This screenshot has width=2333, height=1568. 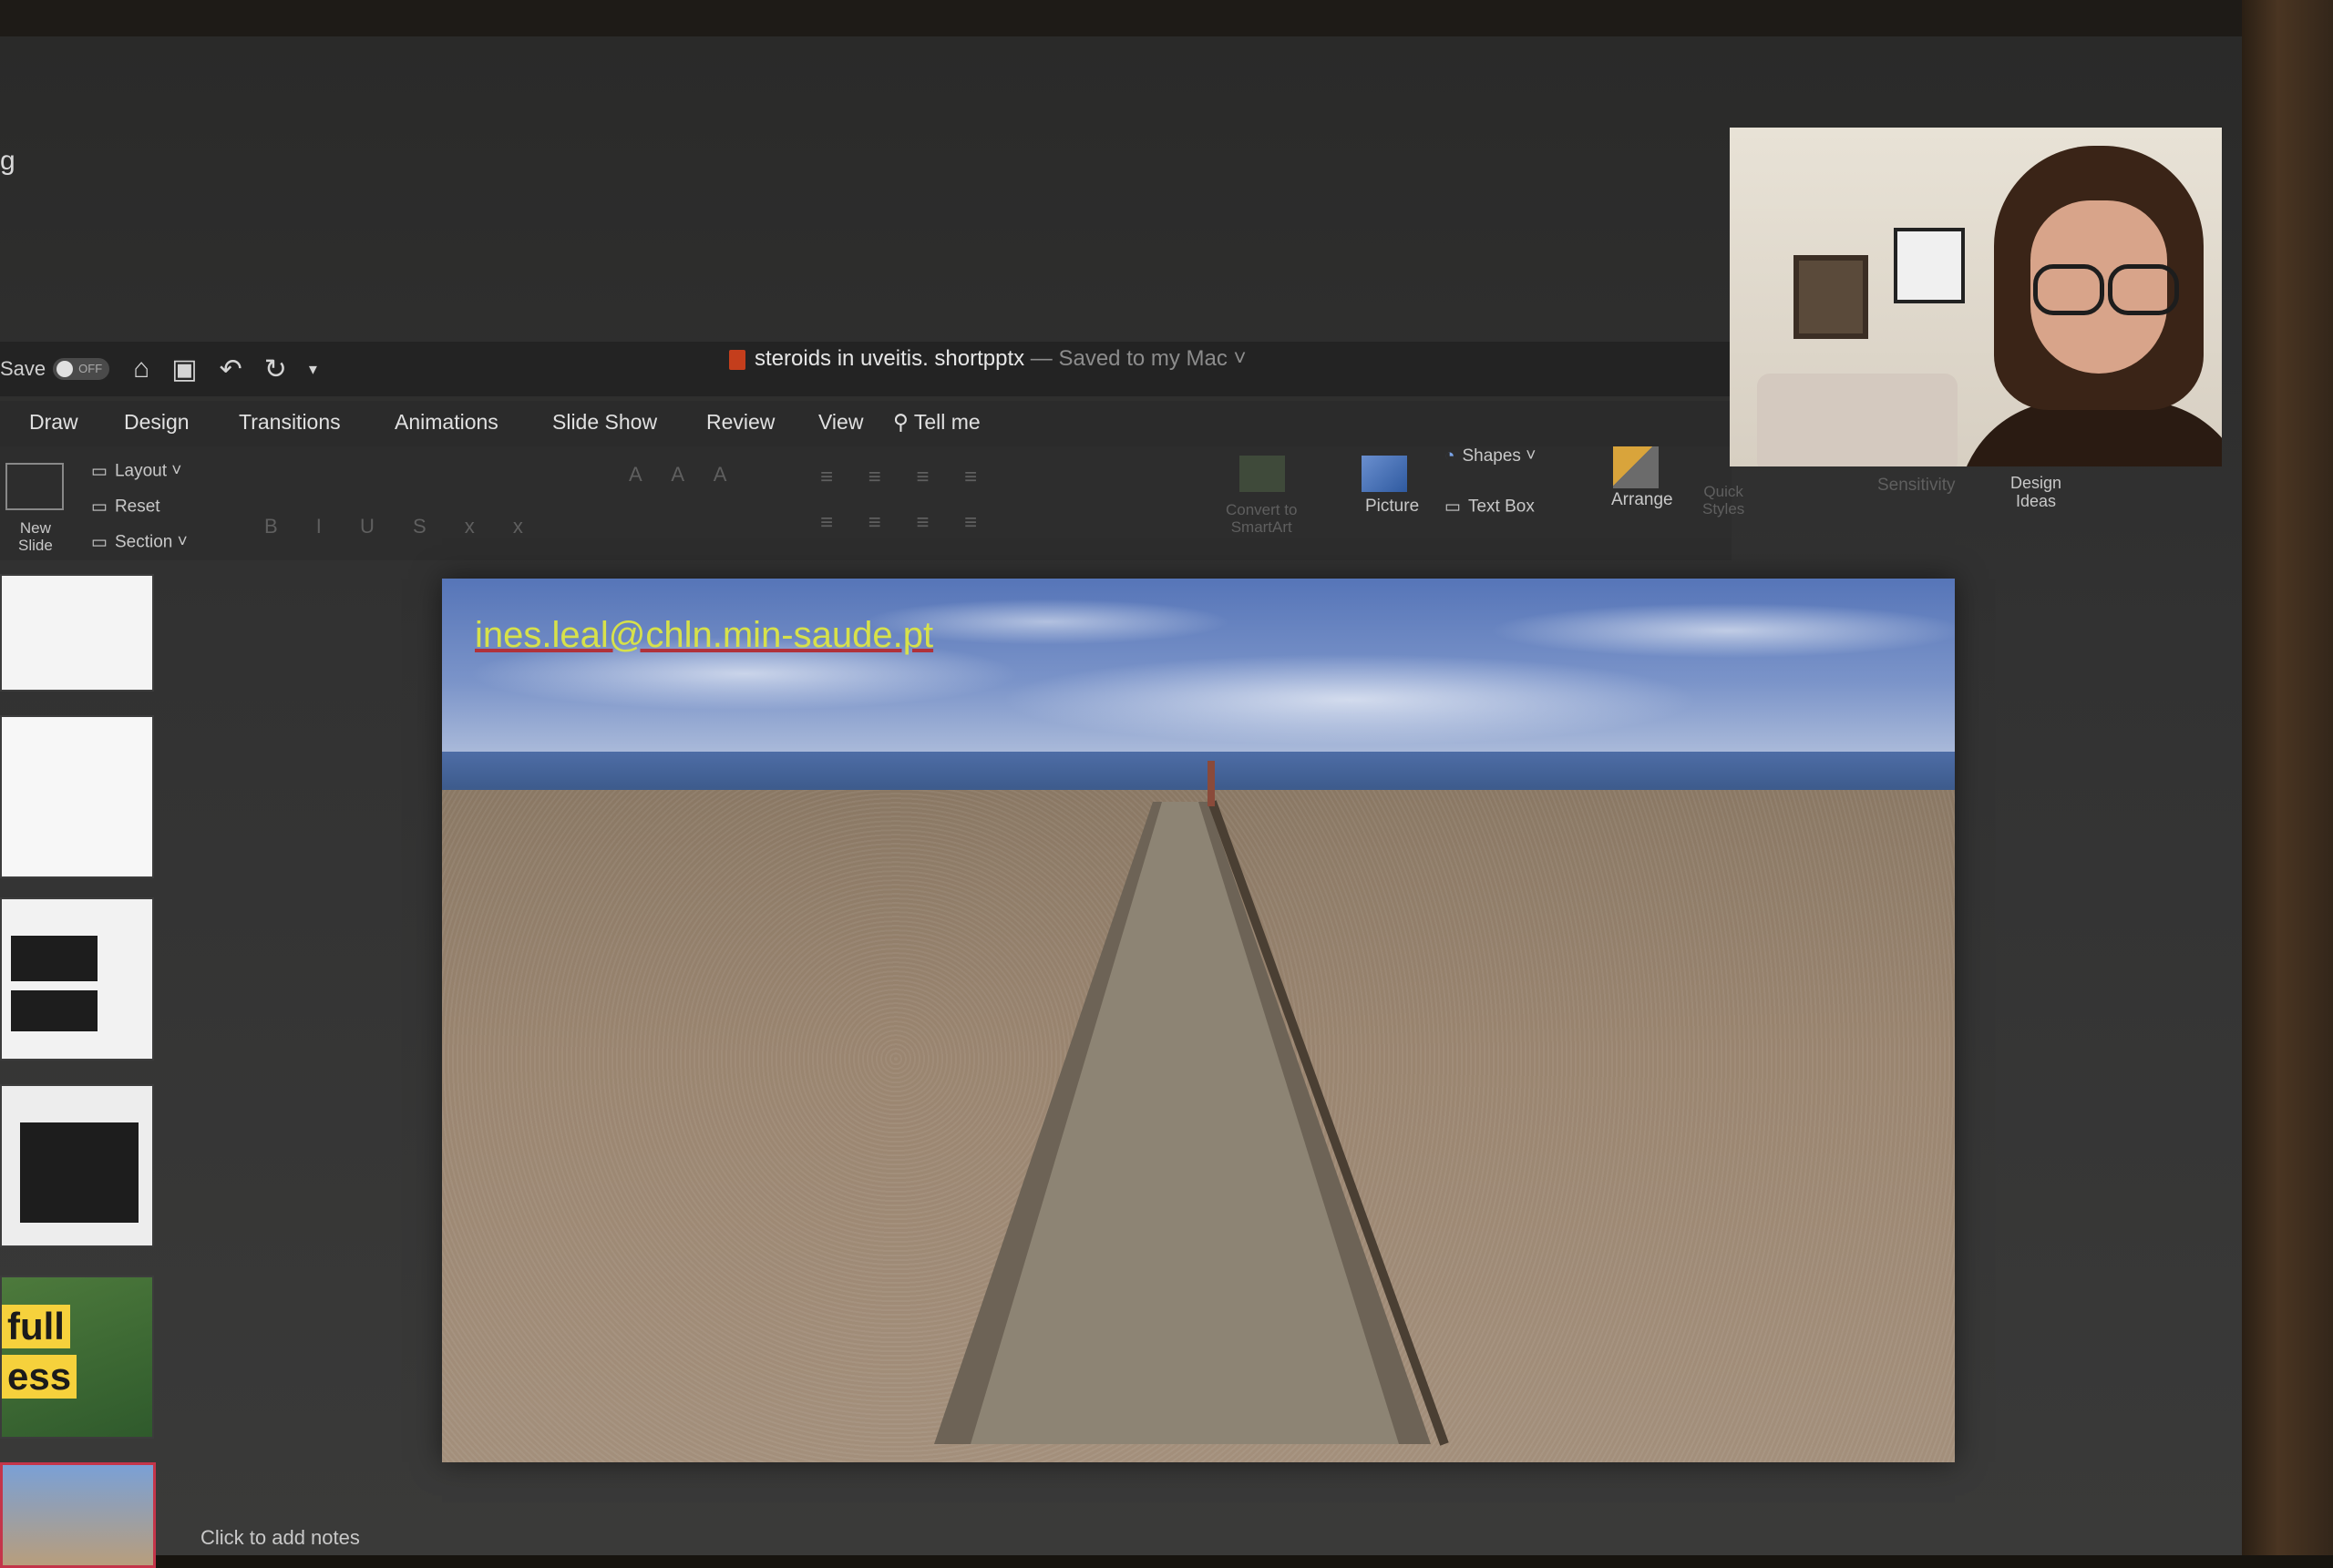 I want to click on layout-label: Layout, so click(x=140, y=471).